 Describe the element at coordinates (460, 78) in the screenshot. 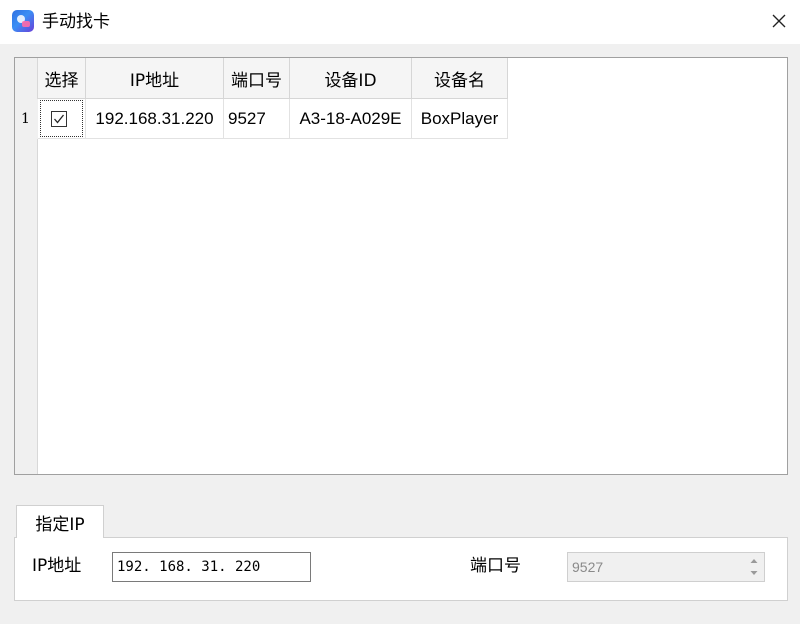

I see `column-header-device-name: 设备名` at that location.